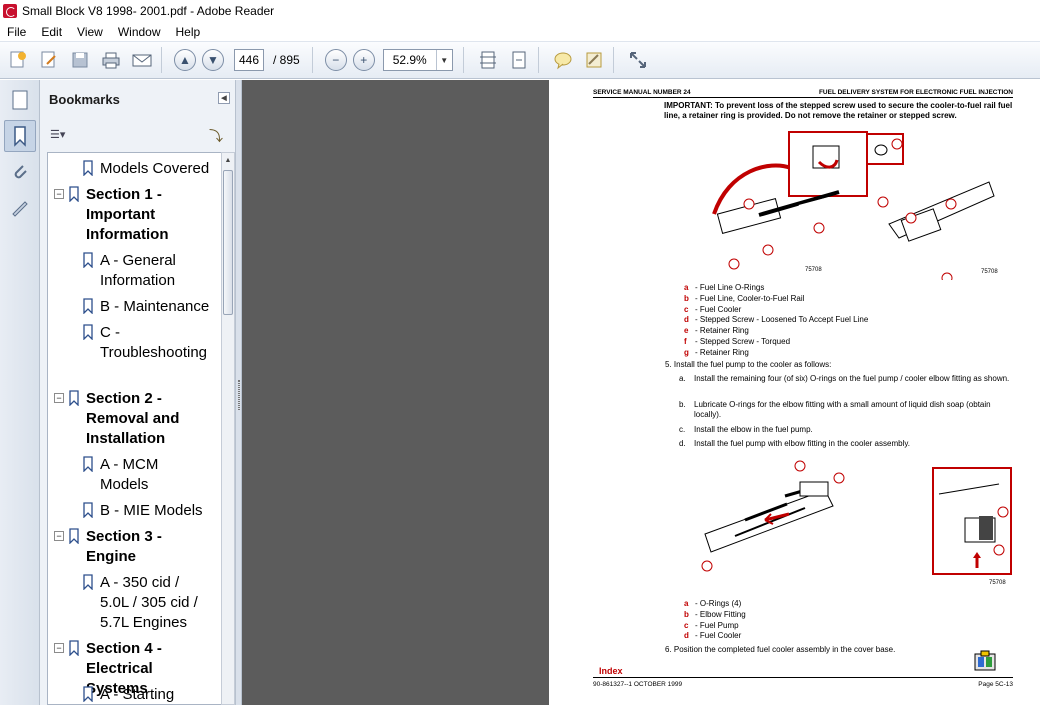 This screenshot has height=705, width=1040. What do you see at coordinates (20, 392) in the screenshot?
I see `navigation-pane-strip` at bounding box center [20, 392].